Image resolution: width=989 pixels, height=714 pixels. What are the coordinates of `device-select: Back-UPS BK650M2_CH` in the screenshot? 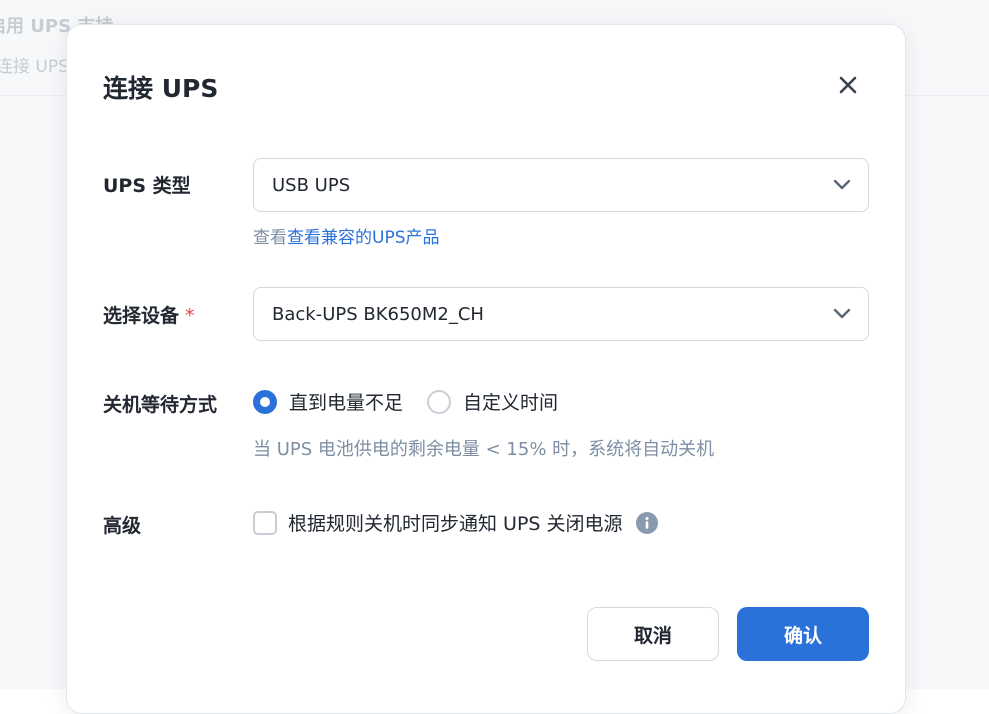 It's located at (561, 314).